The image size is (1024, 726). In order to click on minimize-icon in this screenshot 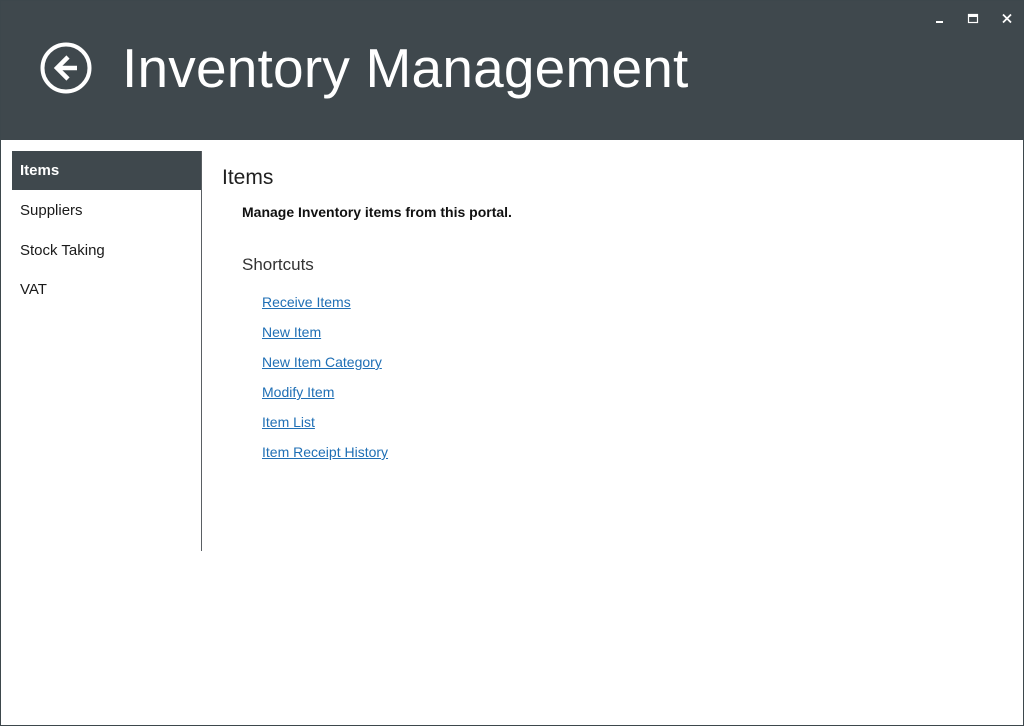, I will do `click(940, 19)`.